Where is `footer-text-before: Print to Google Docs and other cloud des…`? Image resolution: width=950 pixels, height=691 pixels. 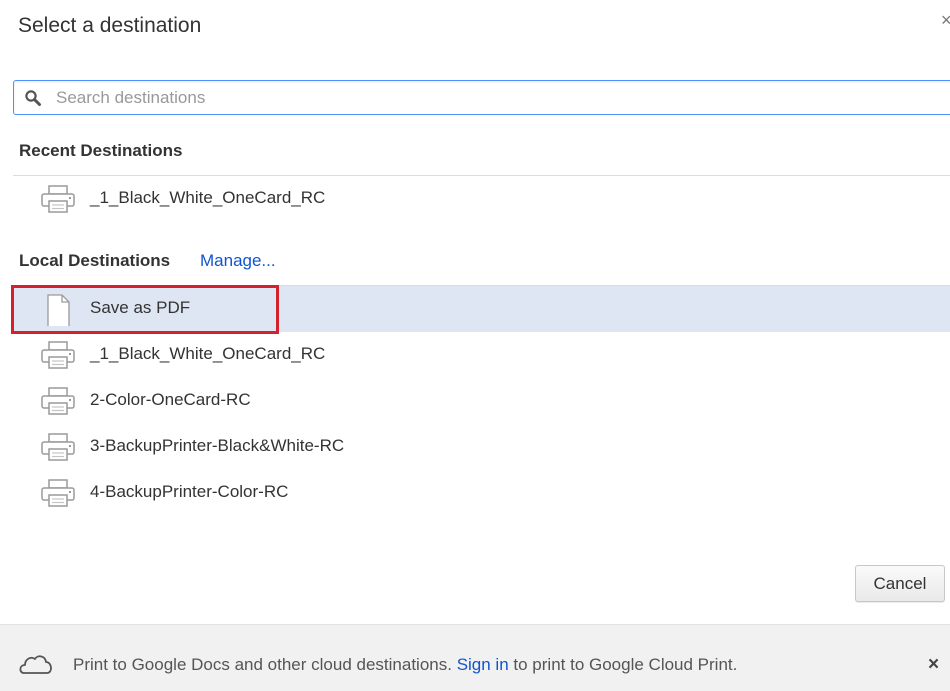 footer-text-before: Print to Google Docs and other cloud des… is located at coordinates (262, 664).